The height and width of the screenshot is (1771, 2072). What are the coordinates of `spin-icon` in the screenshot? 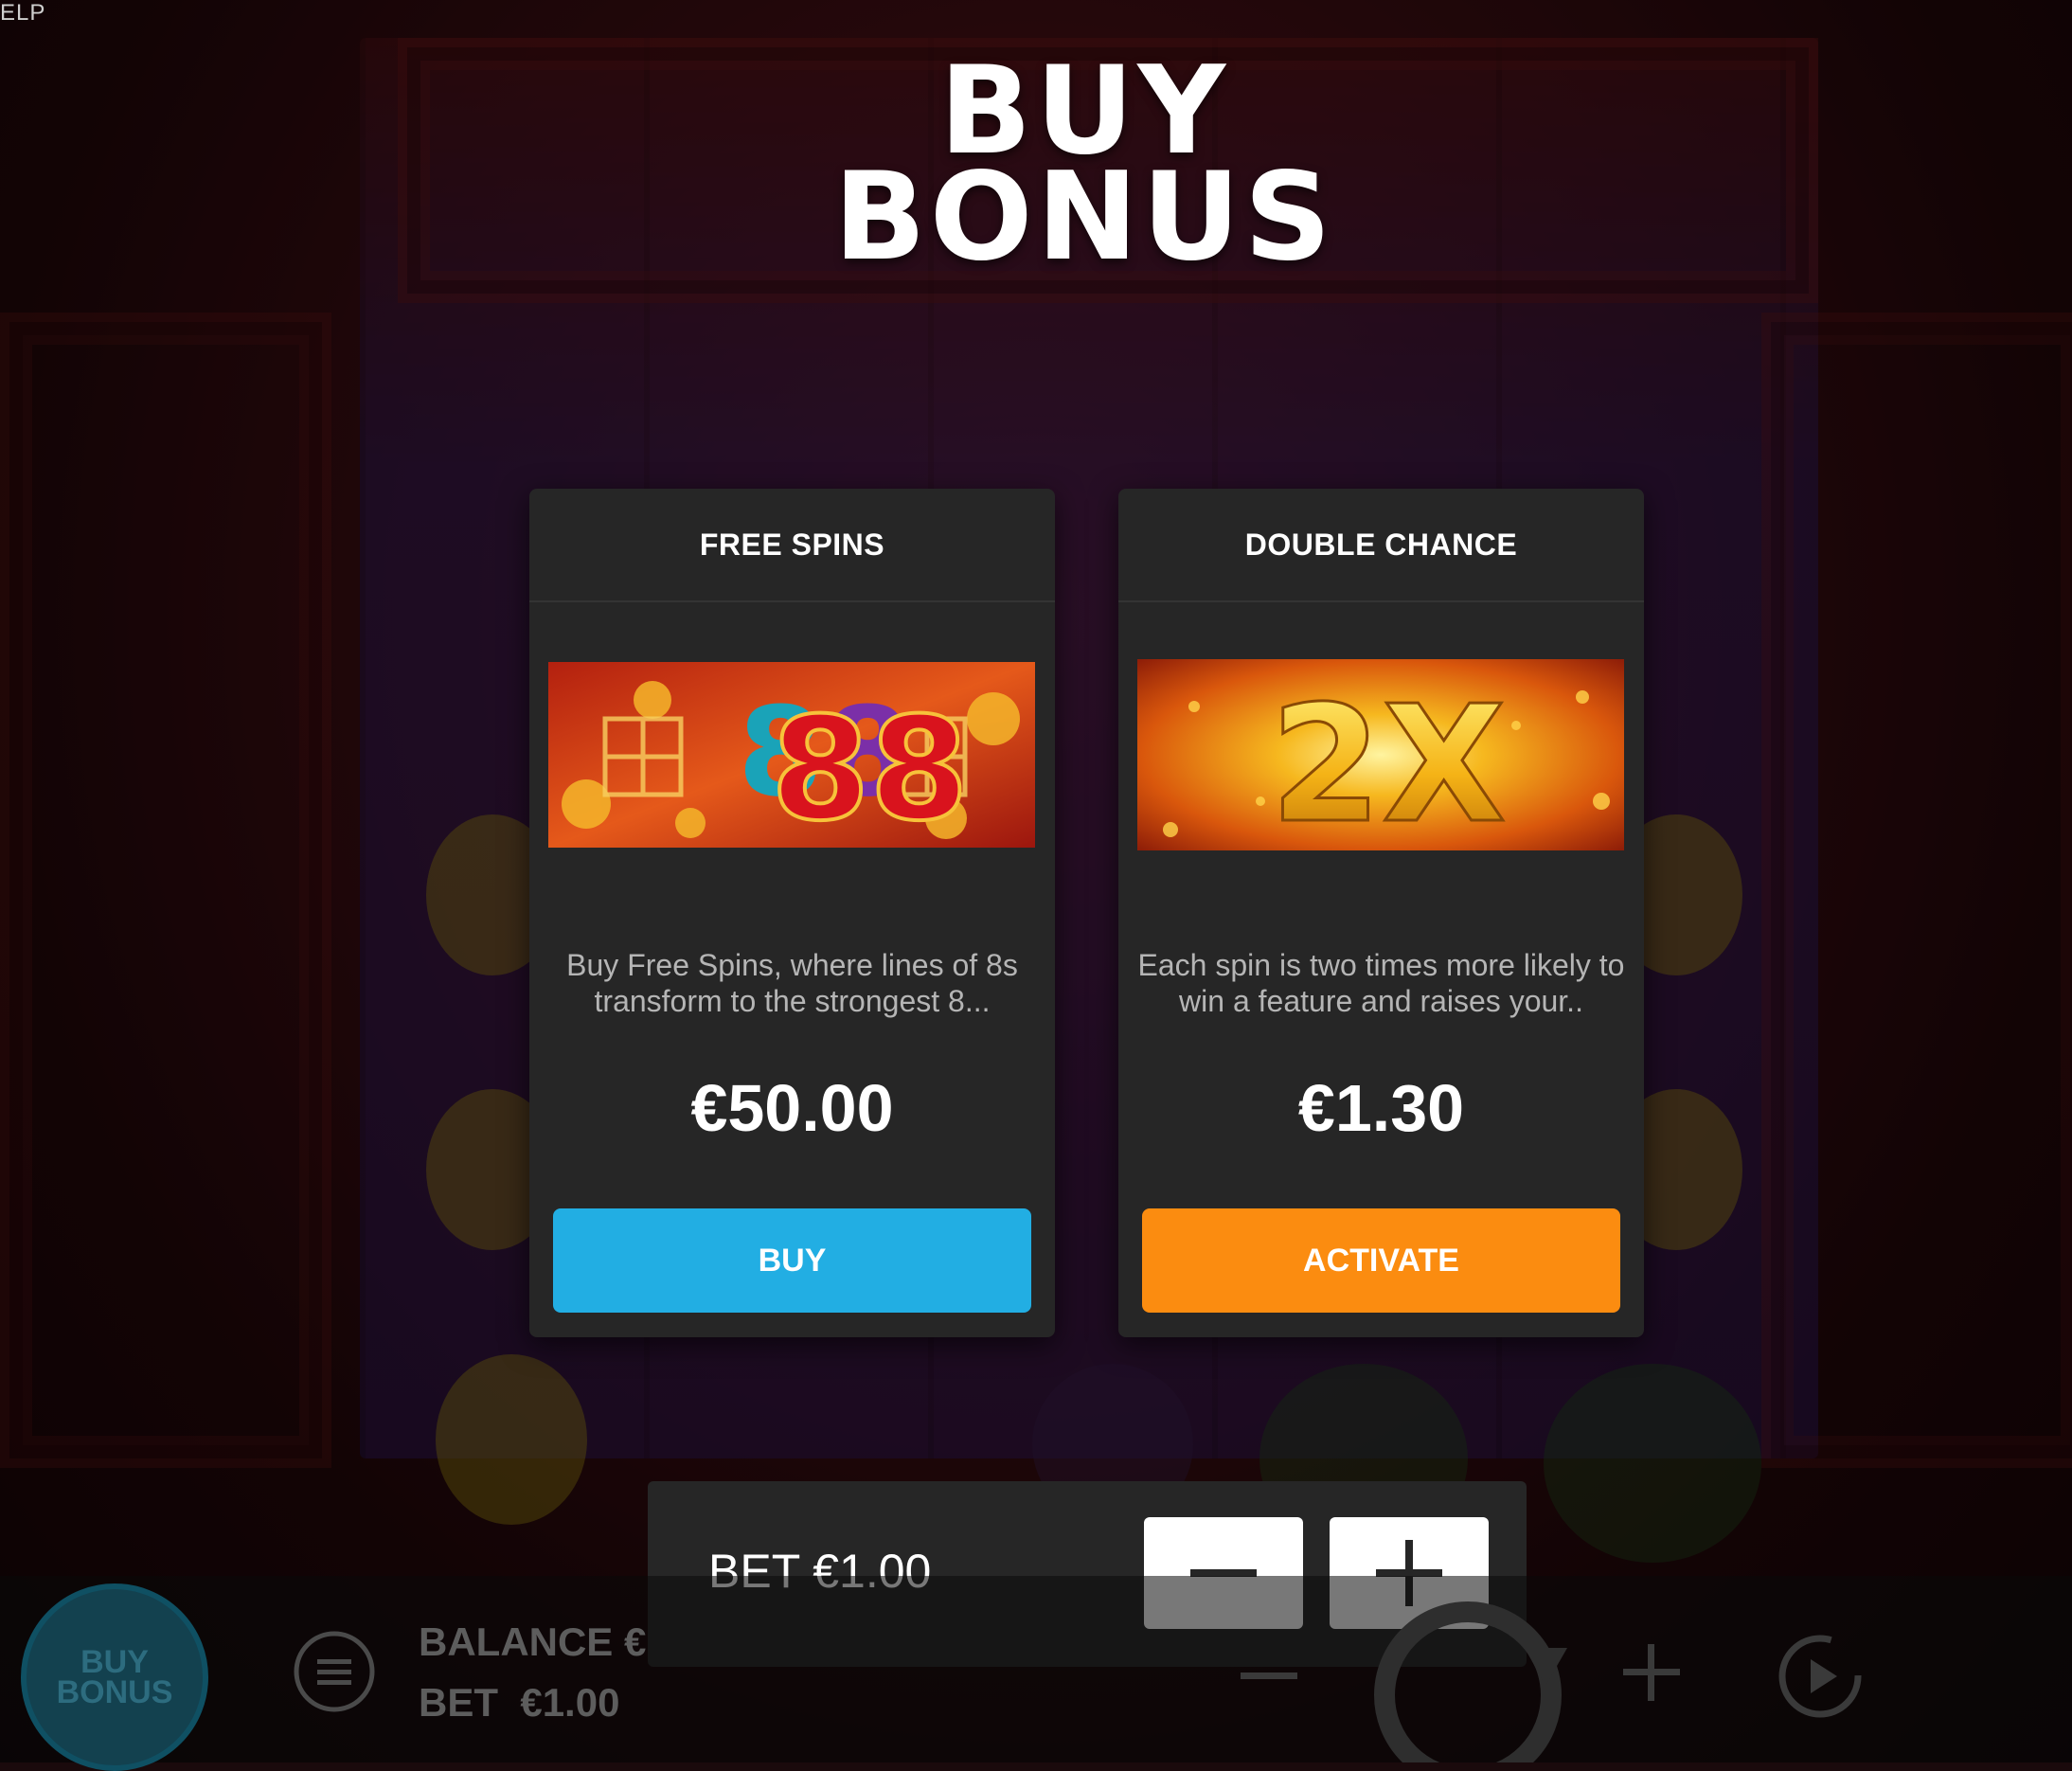 It's located at (1468, 1676).